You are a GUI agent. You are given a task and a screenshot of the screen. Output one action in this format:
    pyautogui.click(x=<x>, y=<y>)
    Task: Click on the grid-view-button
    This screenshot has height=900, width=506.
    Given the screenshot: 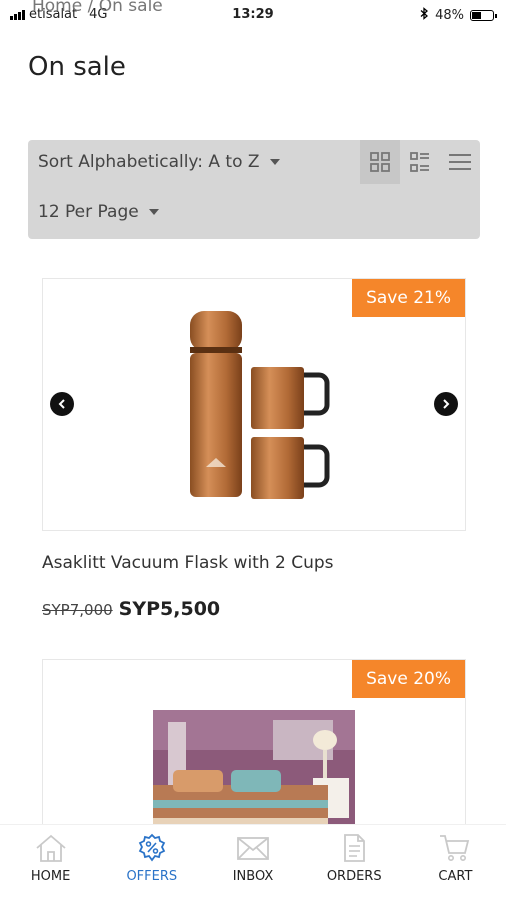 What is the action you would take?
    pyautogui.click(x=380, y=162)
    